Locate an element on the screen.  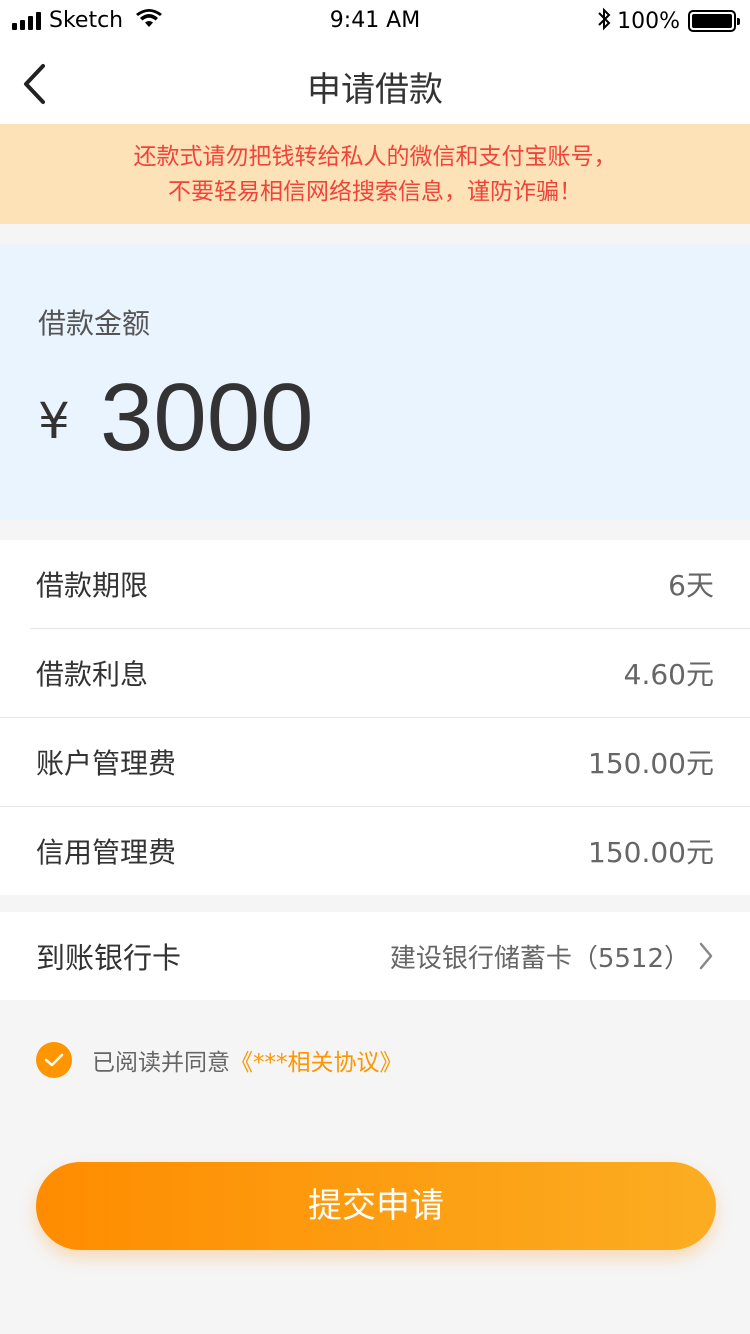
bank-card-label: 到账银行卡 is located at coordinates (109, 958).